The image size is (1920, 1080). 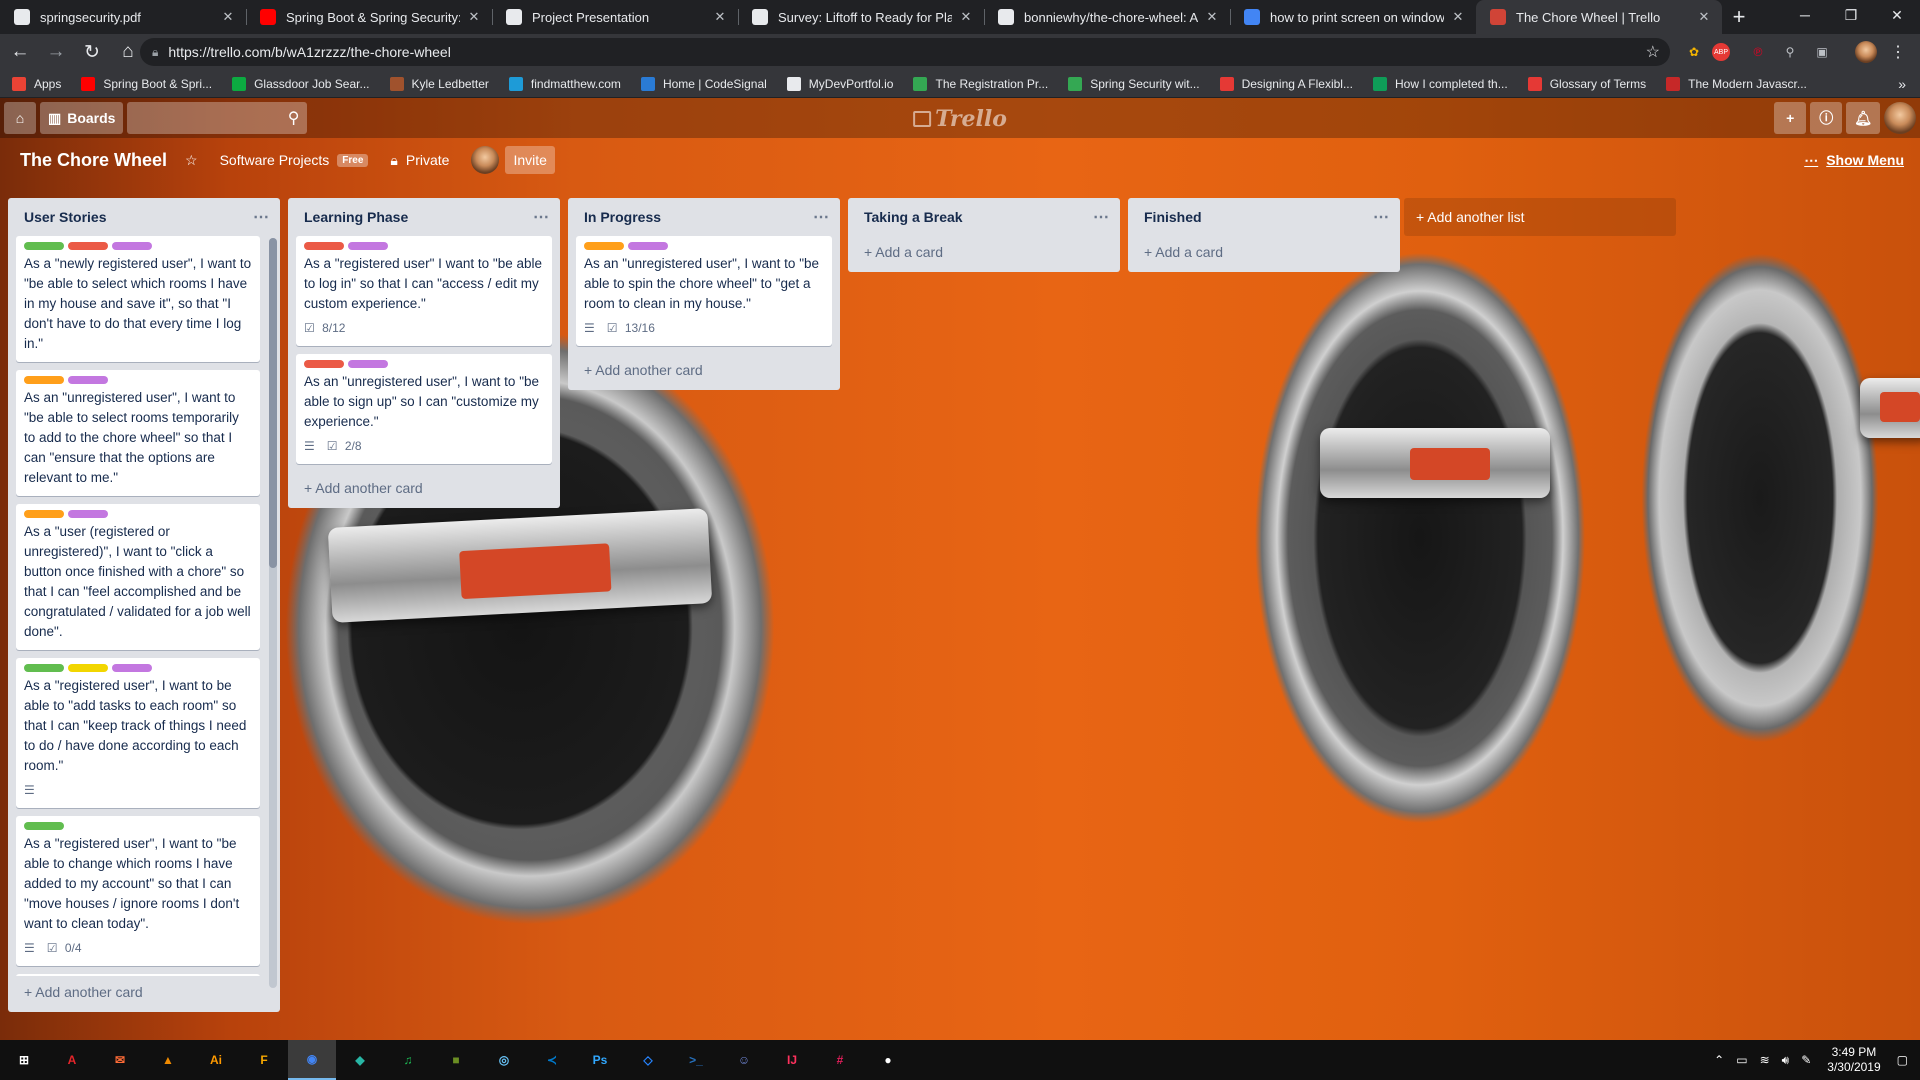 I want to click on taskbar-app: ■, so click(x=456, y=1060).